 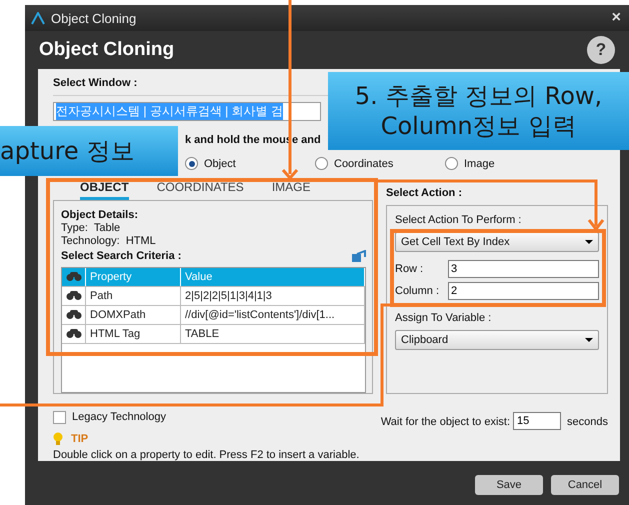 What do you see at coordinates (133, 315) in the screenshot?
I see `table-cell: DOMXPath` at bounding box center [133, 315].